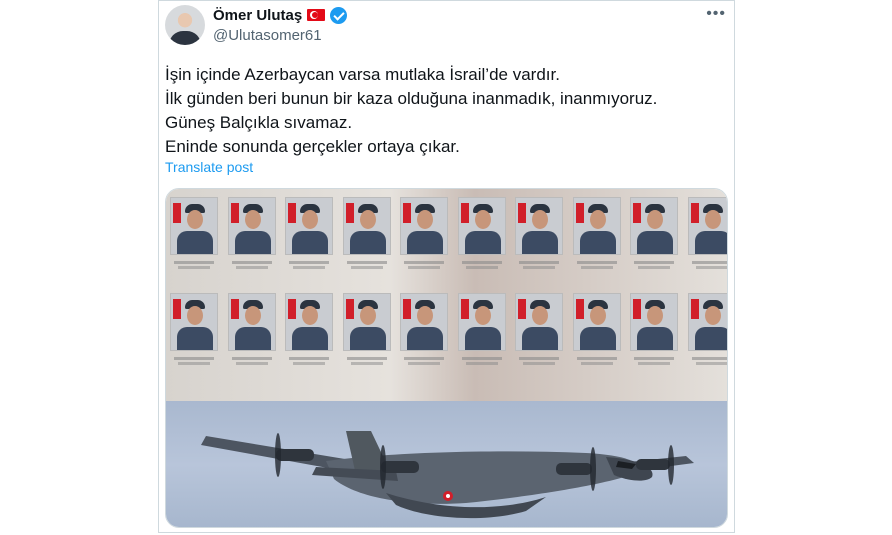  I want to click on c130-aircraft-illustration, so click(447, 475).